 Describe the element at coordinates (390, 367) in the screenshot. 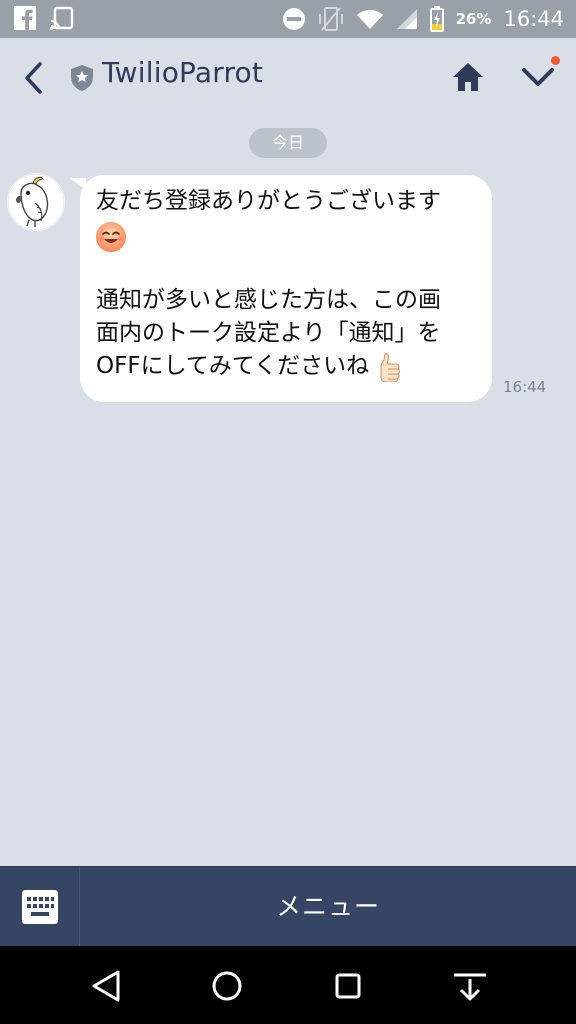

I see `thumbs-up-emoji` at that location.